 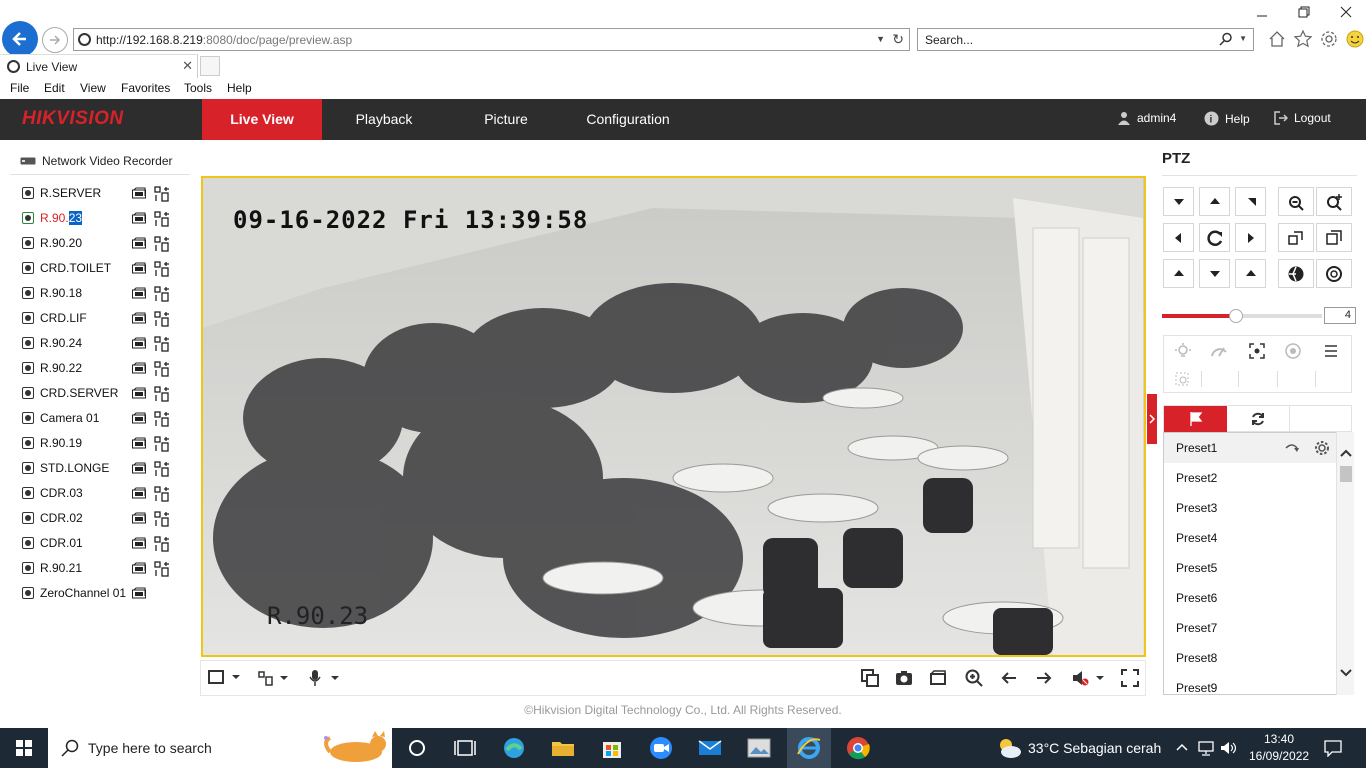 I want to click on preset-item: Preset4, so click(x=1250, y=538).